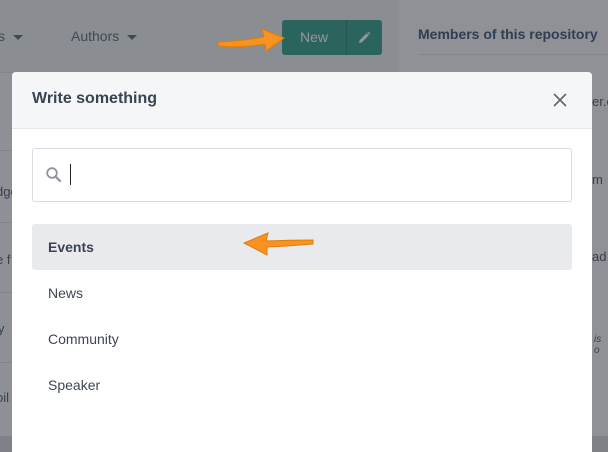 The height and width of the screenshot is (452, 608). What do you see at coordinates (302, 100) in the screenshot?
I see `modal-header: Write something` at bounding box center [302, 100].